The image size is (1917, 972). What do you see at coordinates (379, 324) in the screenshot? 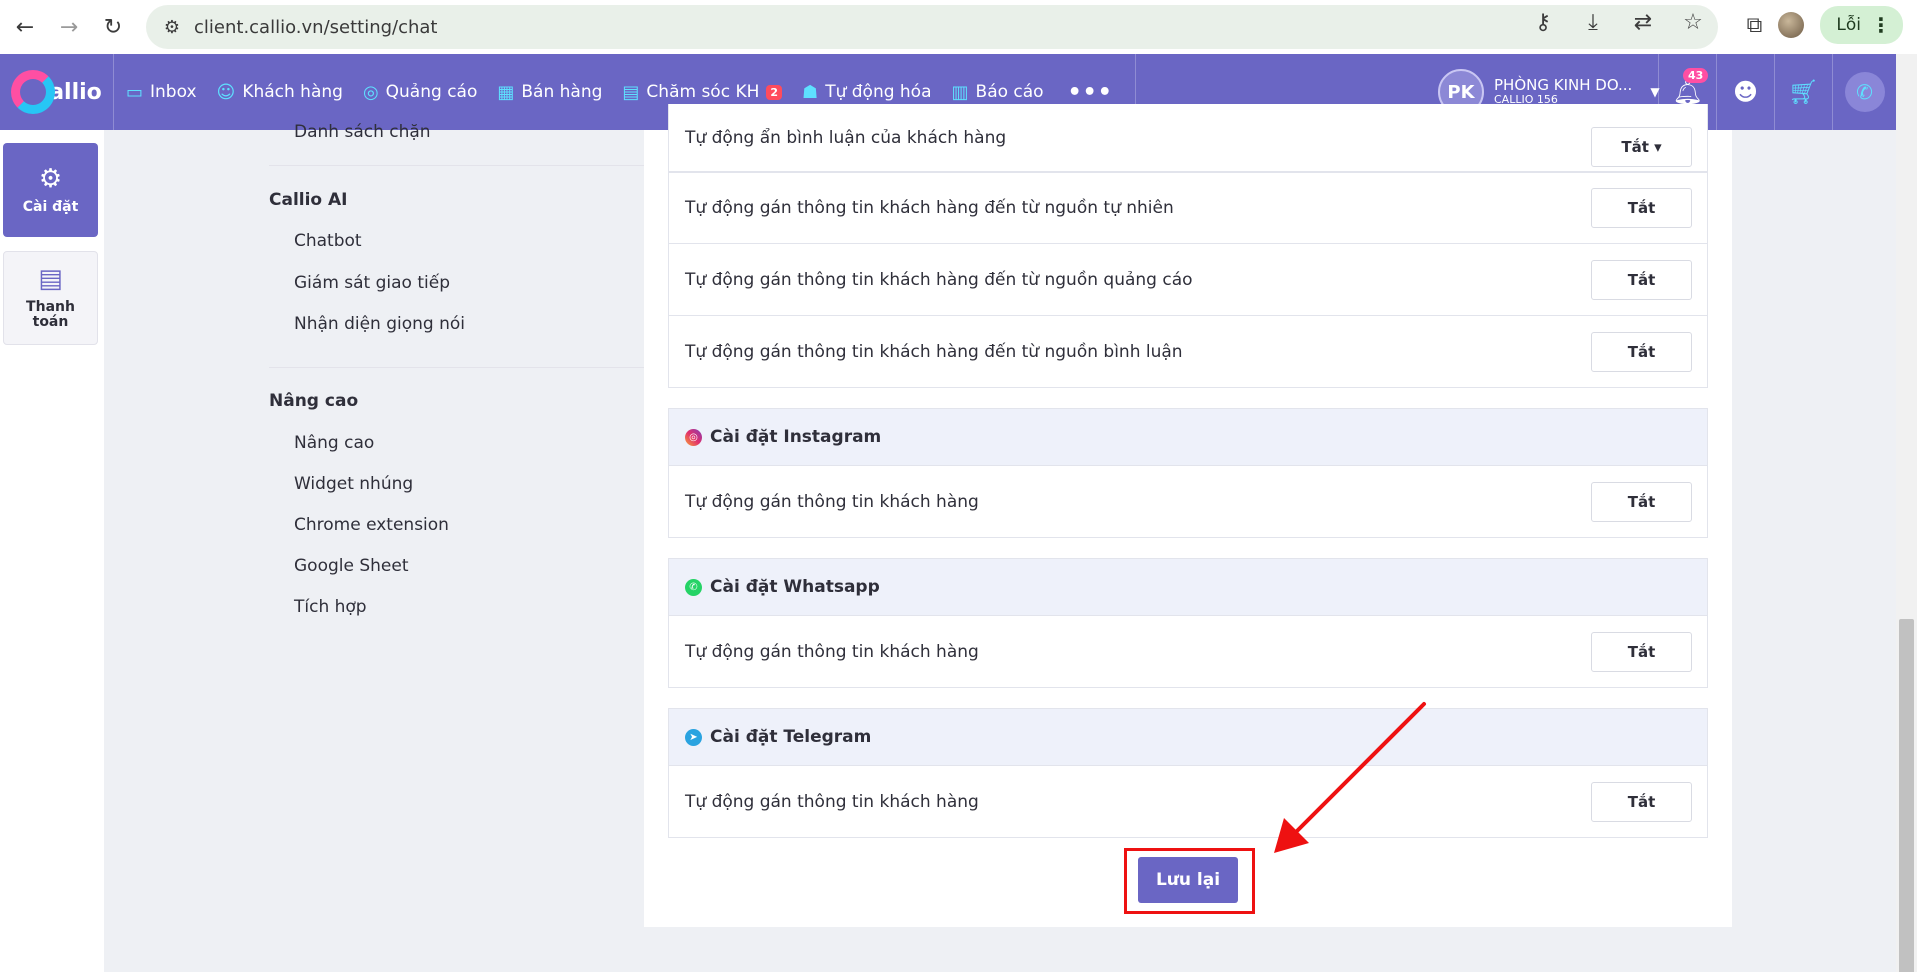
I see `nav-voice-recognition: Nhận diện giọng nói` at bounding box center [379, 324].